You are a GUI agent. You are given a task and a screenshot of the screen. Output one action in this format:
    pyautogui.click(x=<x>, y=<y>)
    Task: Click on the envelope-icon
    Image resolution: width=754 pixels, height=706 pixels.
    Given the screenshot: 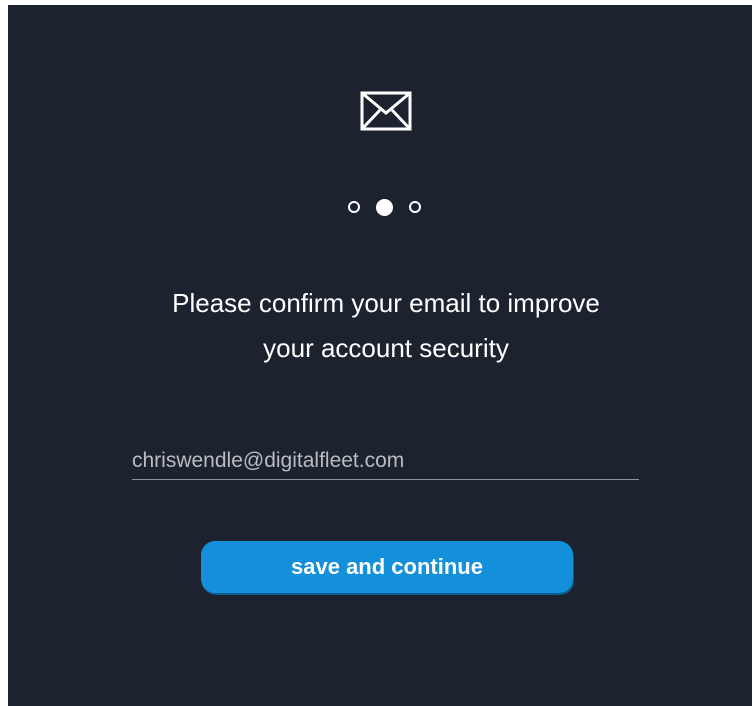 What is the action you would take?
    pyautogui.click(x=386, y=111)
    